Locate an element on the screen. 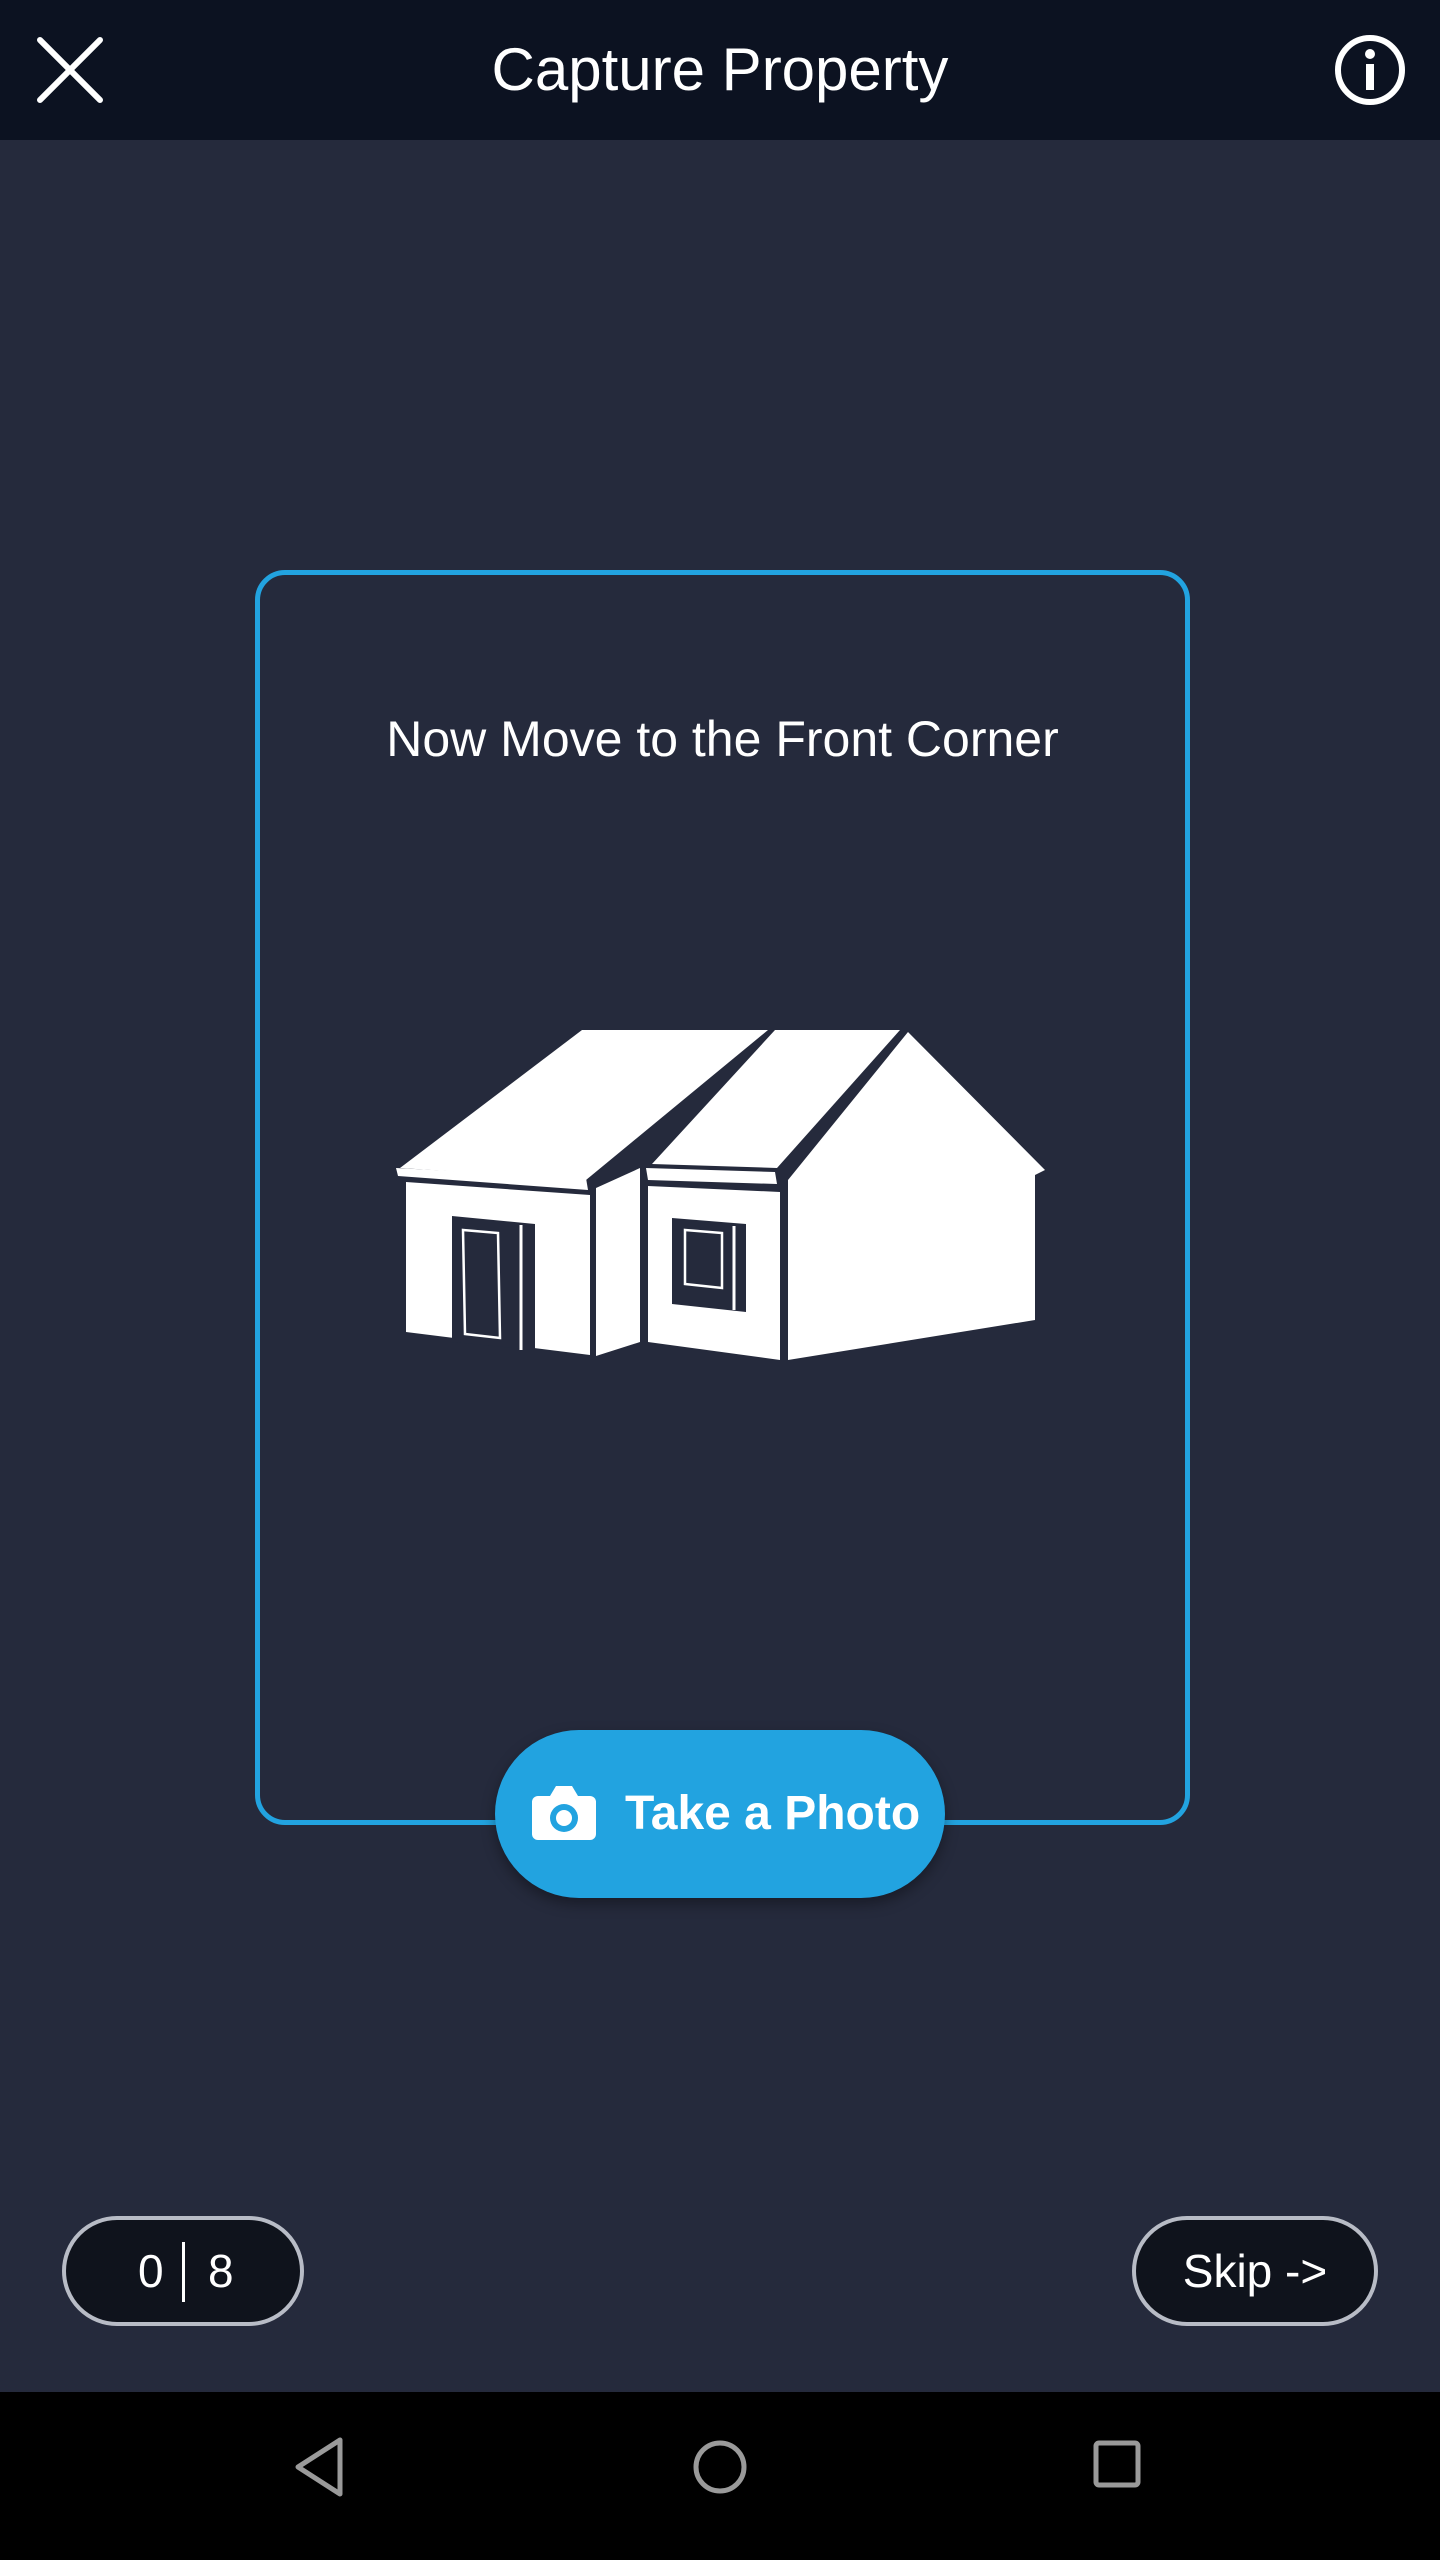  house-illustration-icon is located at coordinates (720, 1195).